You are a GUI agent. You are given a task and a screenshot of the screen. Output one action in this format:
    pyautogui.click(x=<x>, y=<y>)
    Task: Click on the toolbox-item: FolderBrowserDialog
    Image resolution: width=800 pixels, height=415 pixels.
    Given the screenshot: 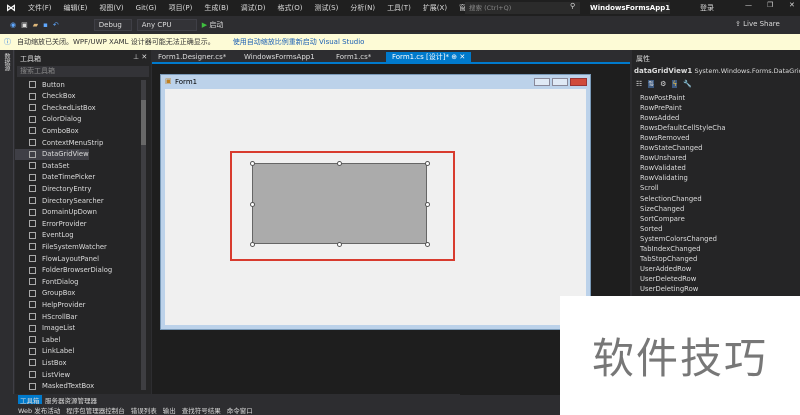 What is the action you would take?
    pyautogui.click(x=63, y=270)
    